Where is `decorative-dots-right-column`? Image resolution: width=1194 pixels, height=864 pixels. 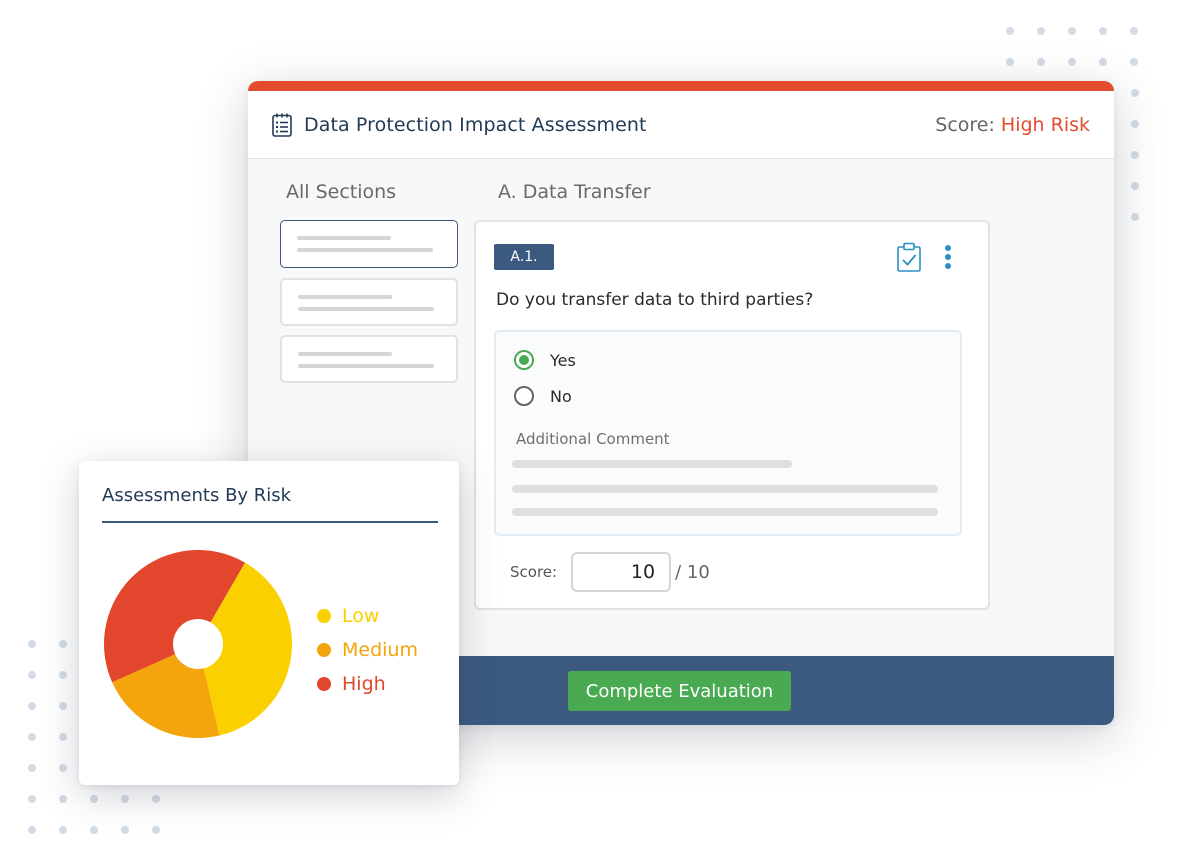 decorative-dots-right-column is located at coordinates (1135, 155).